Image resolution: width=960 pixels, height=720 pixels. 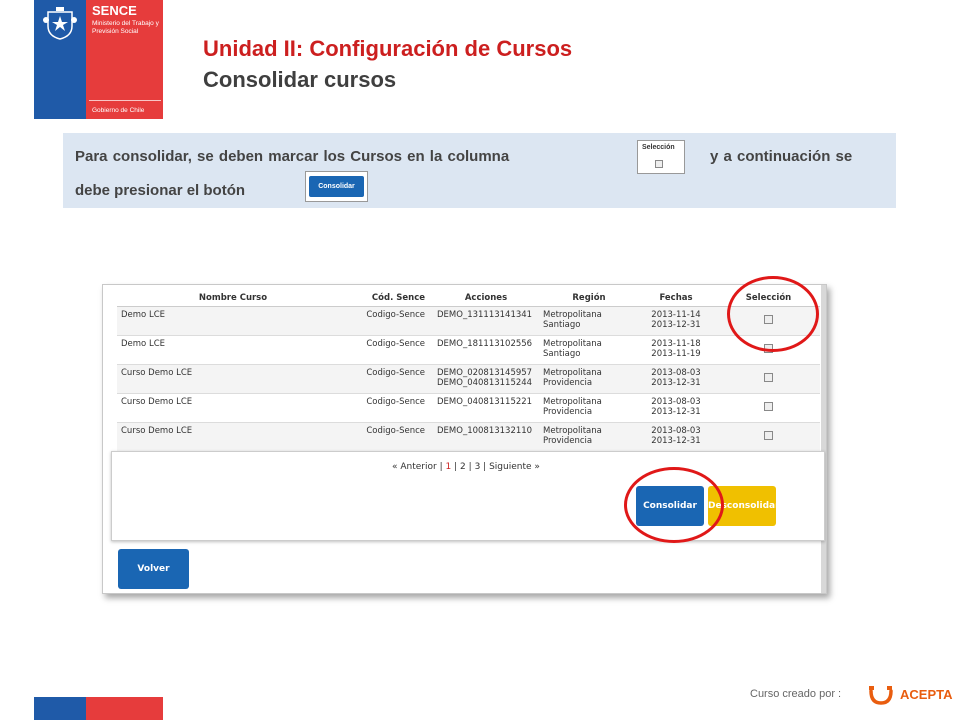 I want to click on page-title: Unidad II: Configuración de Cursos, so click(x=388, y=48).